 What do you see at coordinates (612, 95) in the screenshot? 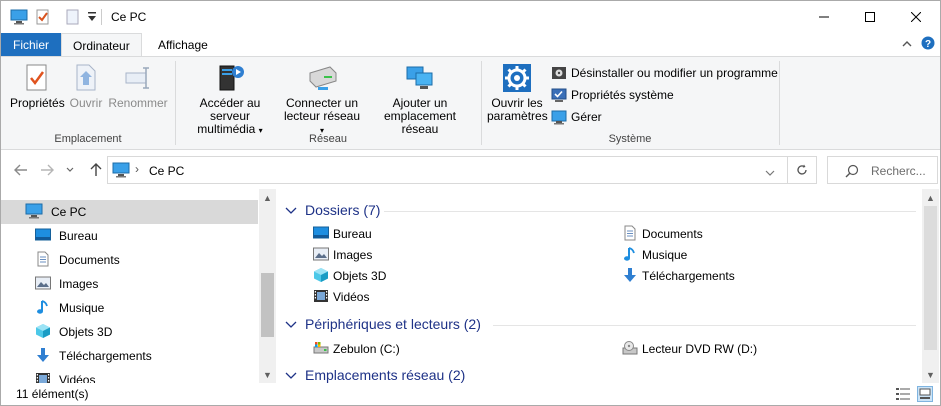
I see `system-properties-button: Propriétés système` at bounding box center [612, 95].